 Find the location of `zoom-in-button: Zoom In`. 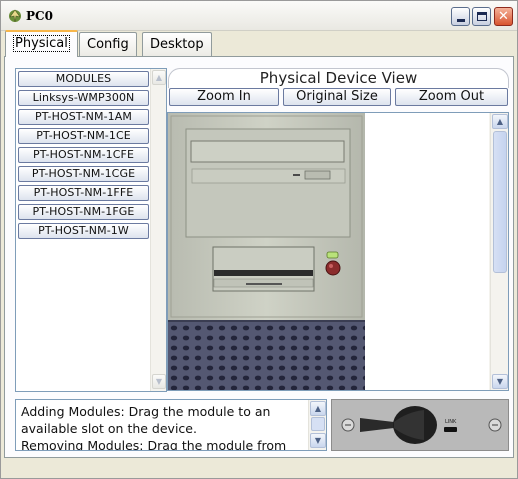

zoom-in-button: Zoom In is located at coordinates (224, 97).